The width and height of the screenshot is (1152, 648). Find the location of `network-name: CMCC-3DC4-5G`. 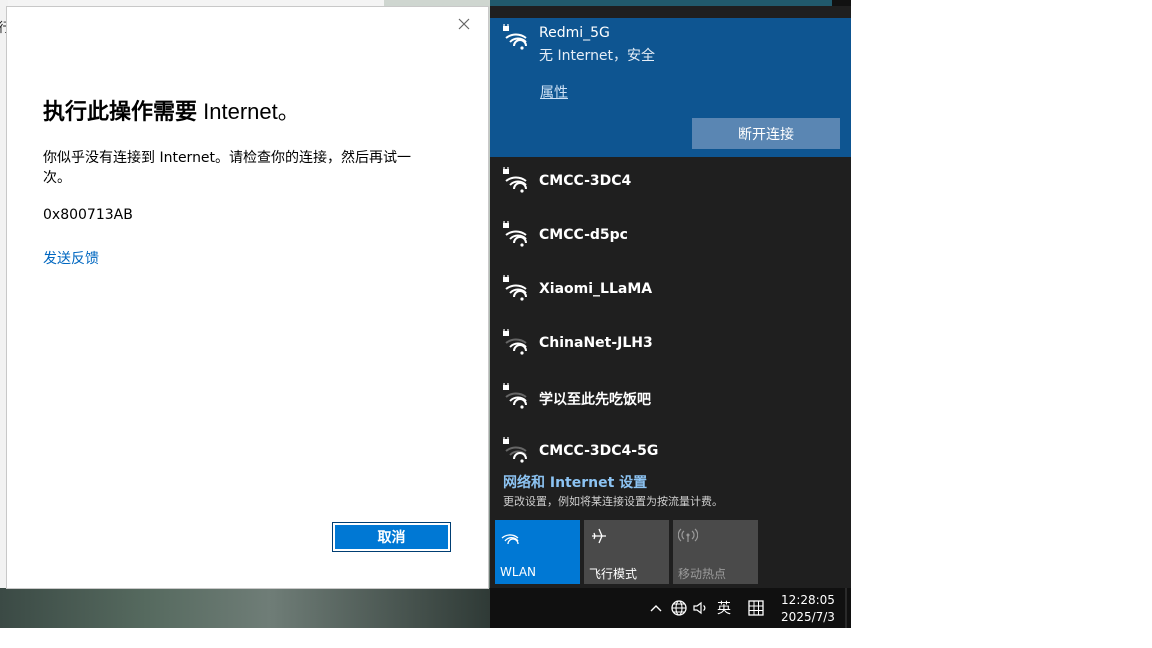

network-name: CMCC-3DC4-5G is located at coordinates (599, 451).